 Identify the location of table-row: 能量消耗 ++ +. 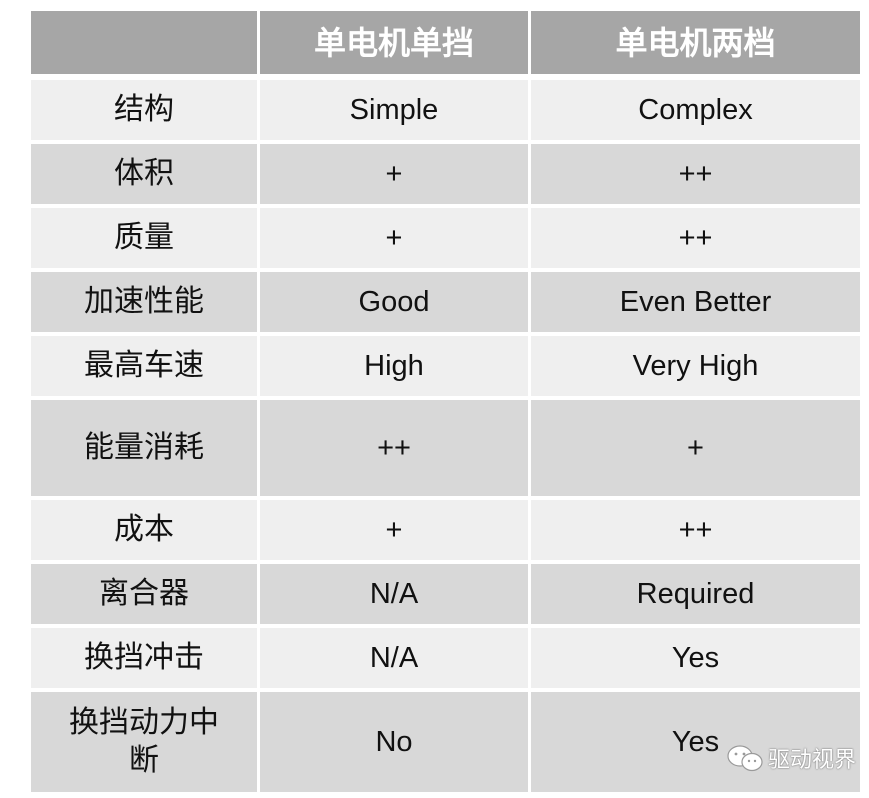
(445, 448).